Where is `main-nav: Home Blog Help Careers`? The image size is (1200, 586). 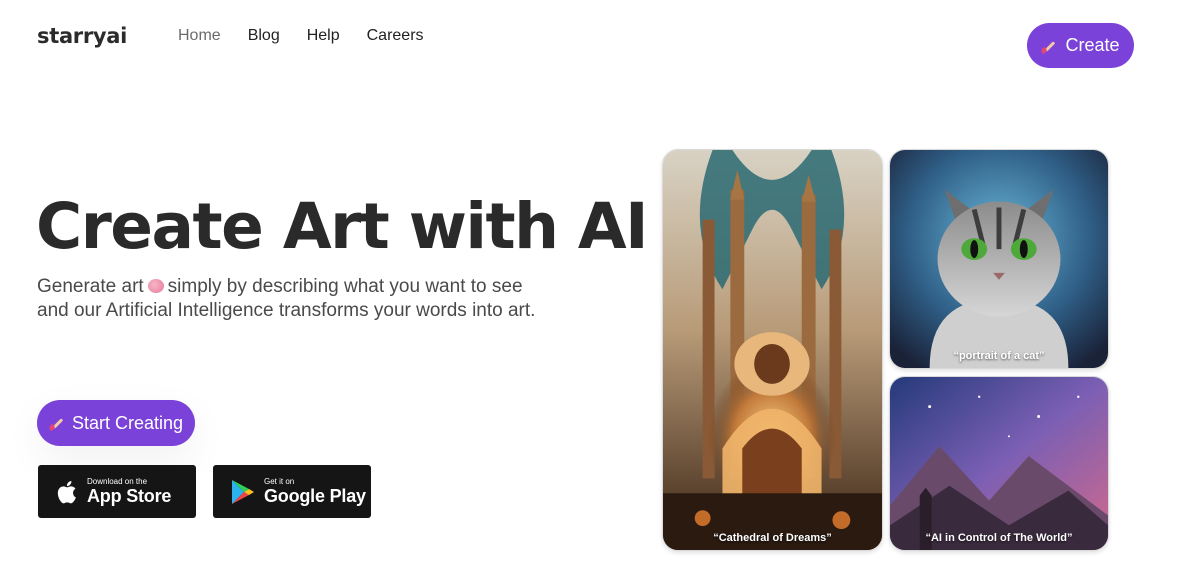 main-nav: Home Blog Help Careers is located at coordinates (314, 36).